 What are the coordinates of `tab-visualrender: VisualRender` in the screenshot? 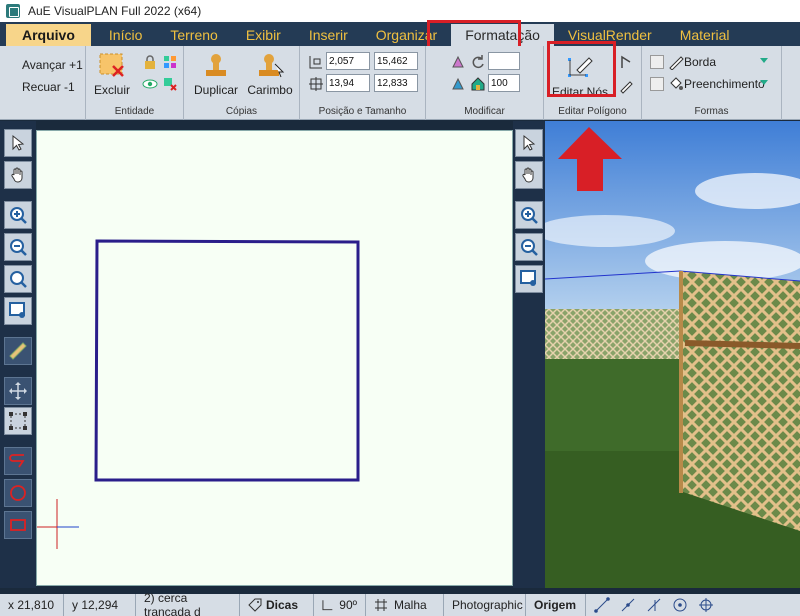 It's located at (610, 35).